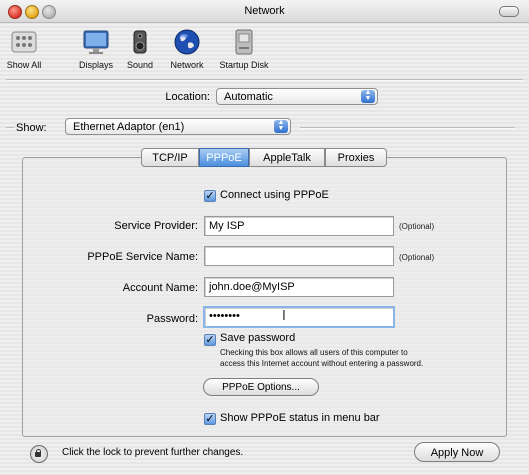 This screenshot has height=475, width=529. I want to click on toolbar-sound-button: Sound, so click(140, 48).